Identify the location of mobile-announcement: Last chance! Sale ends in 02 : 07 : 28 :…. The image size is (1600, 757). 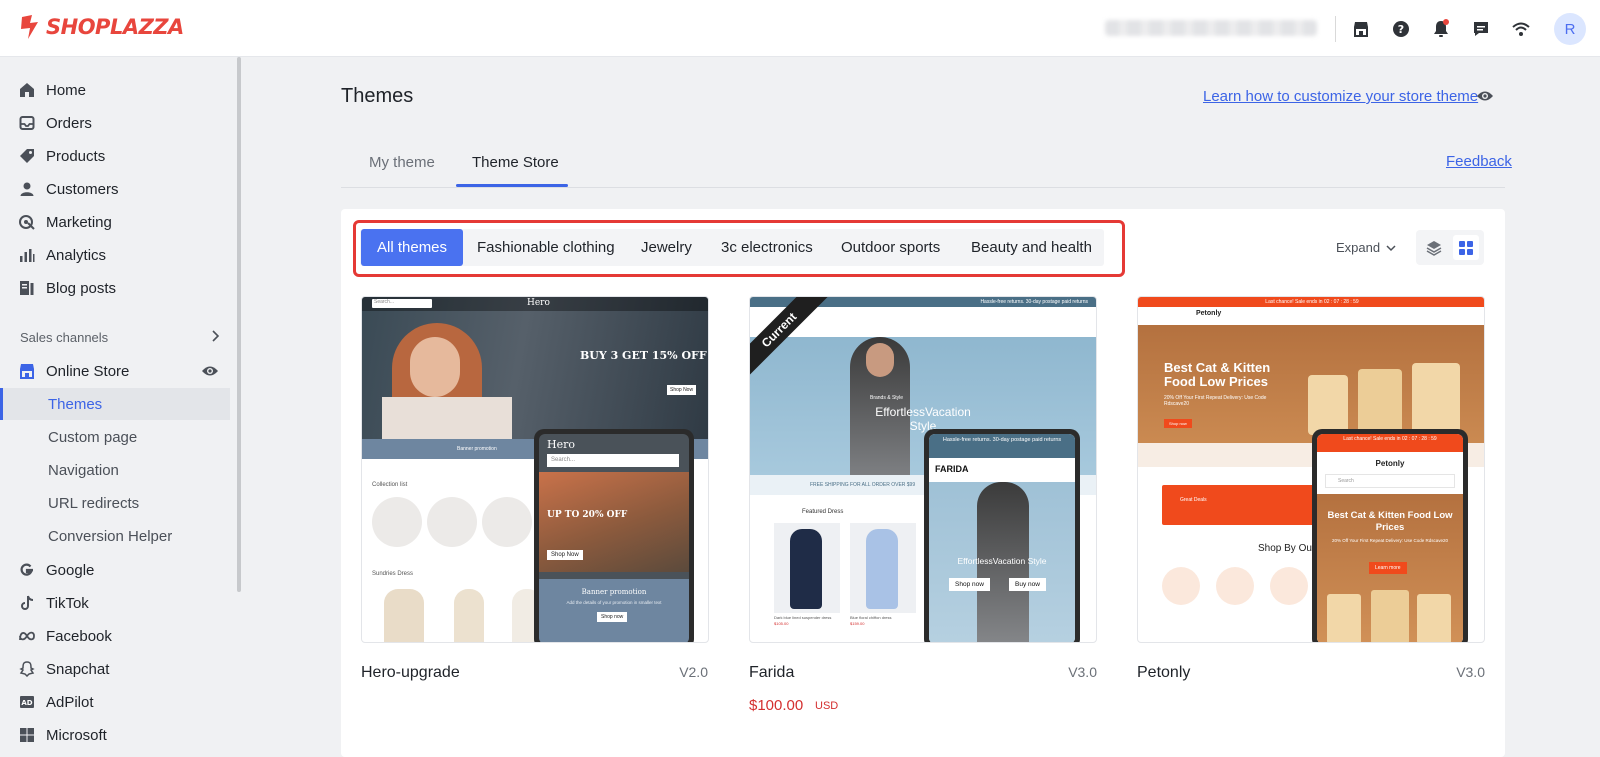
(1390, 443).